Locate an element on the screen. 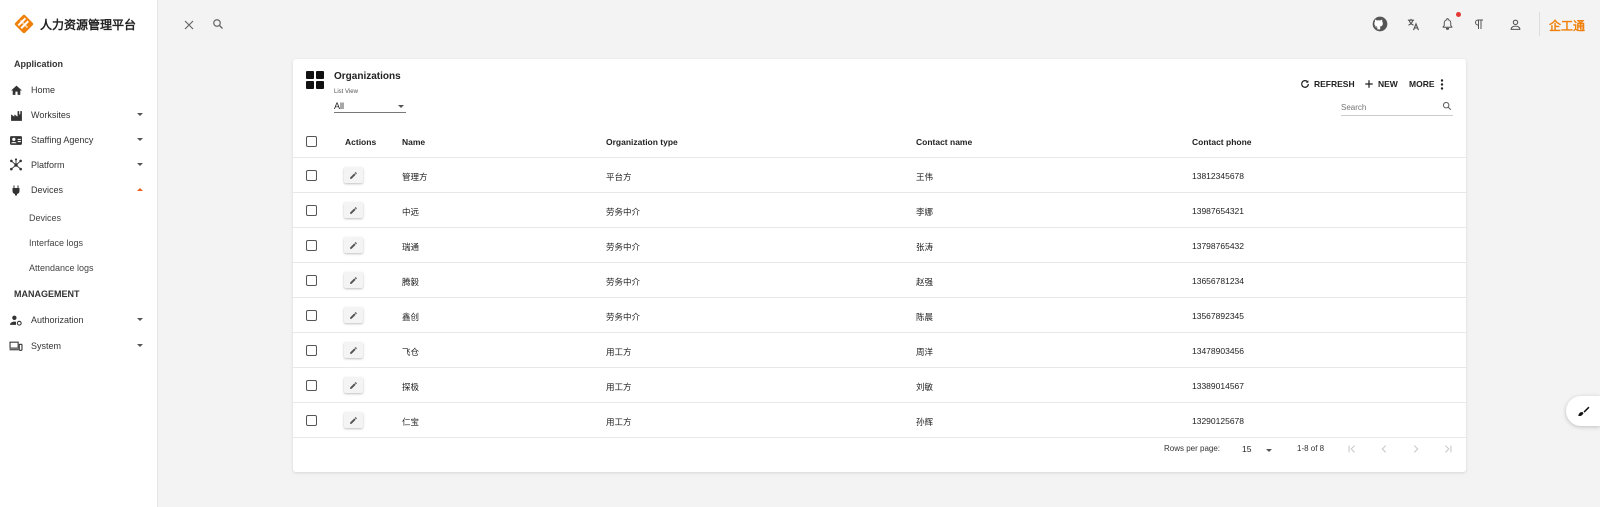 The height and width of the screenshot is (507, 1600). more-button: MORE is located at coordinates (1427, 84).